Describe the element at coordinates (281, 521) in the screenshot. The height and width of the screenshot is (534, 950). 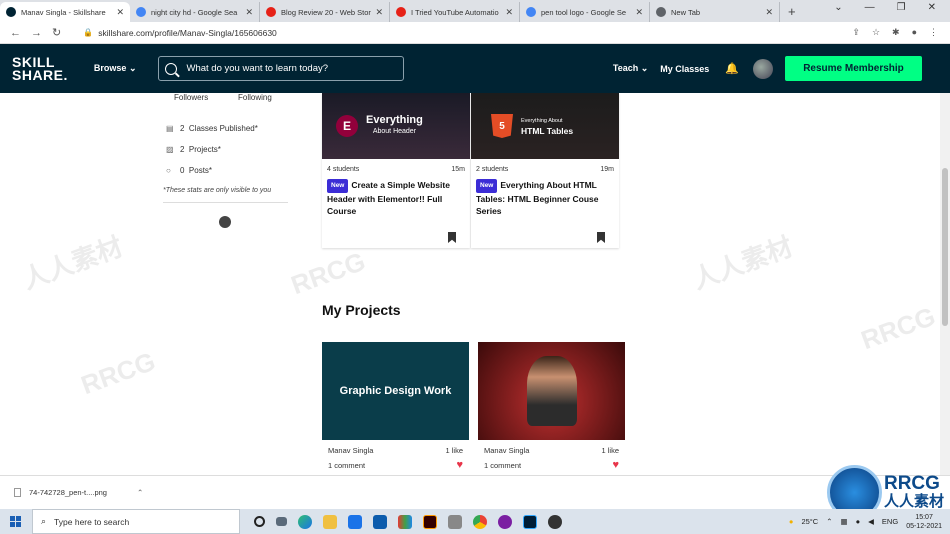
I see `widgets-icon` at that location.